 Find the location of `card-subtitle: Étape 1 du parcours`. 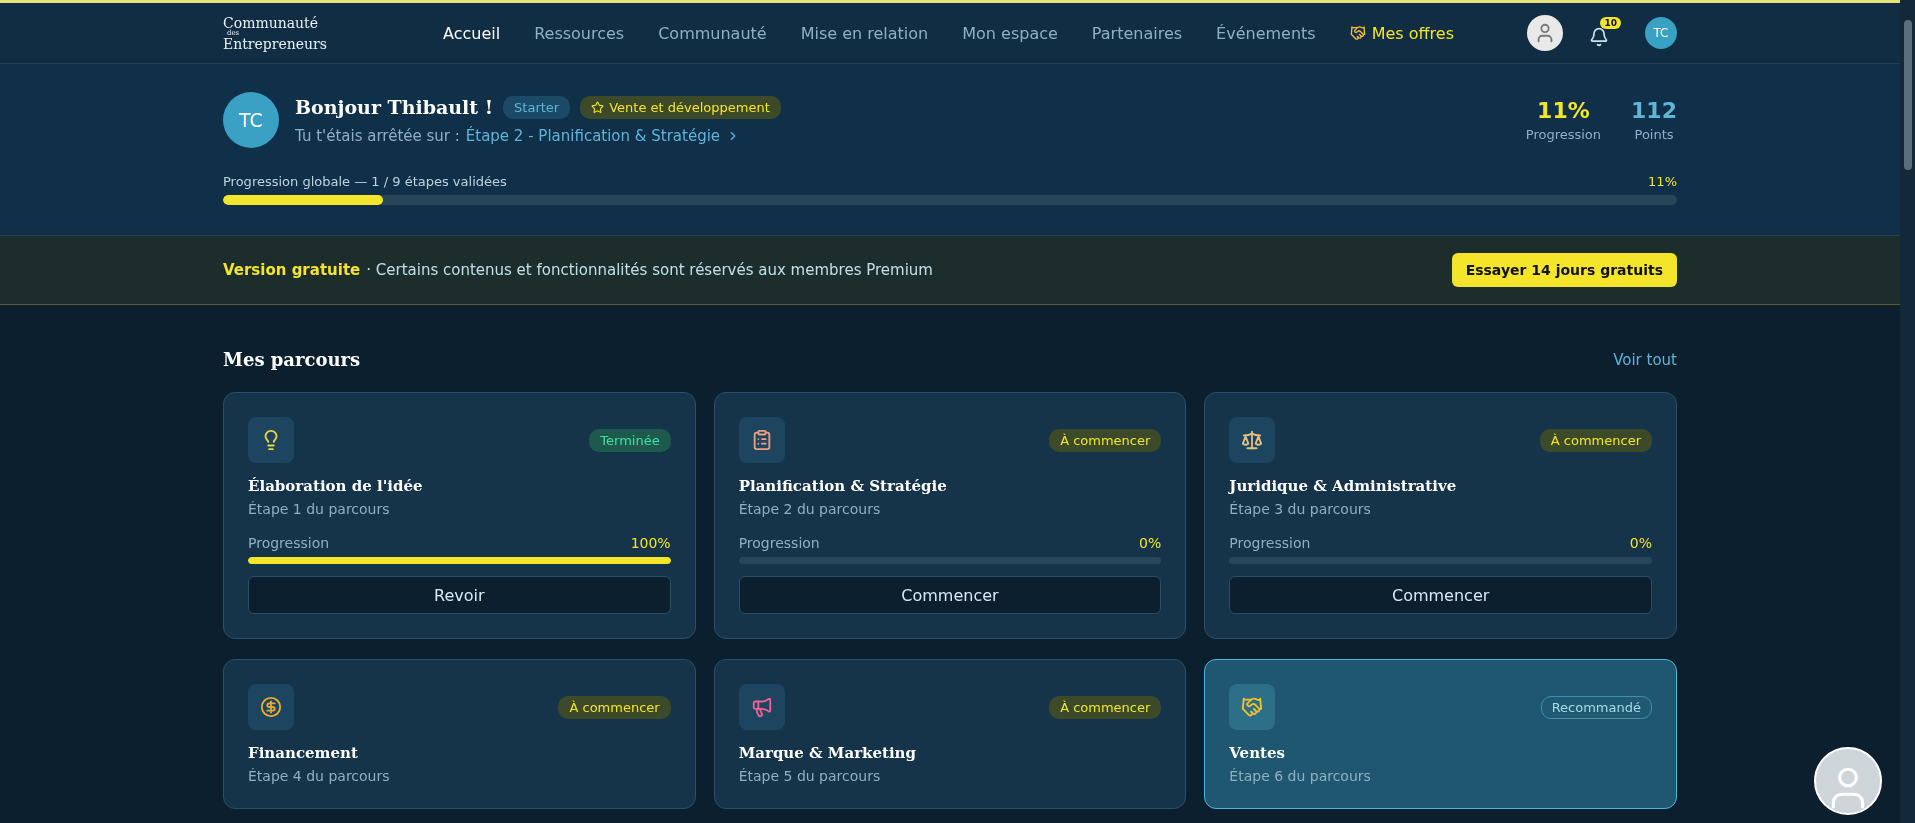

card-subtitle: Étape 1 du parcours is located at coordinates (319, 509).